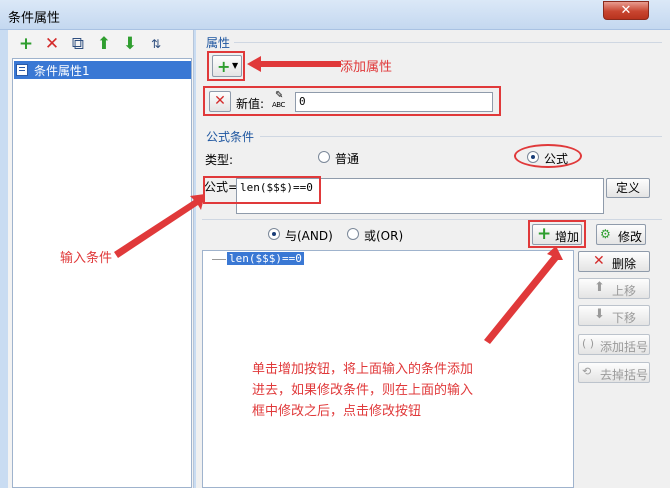 Image resolution: width=670 pixels, height=488 pixels. Describe the element at coordinates (614, 261) in the screenshot. I see `delete-condition-button: ✕ 删除` at that location.